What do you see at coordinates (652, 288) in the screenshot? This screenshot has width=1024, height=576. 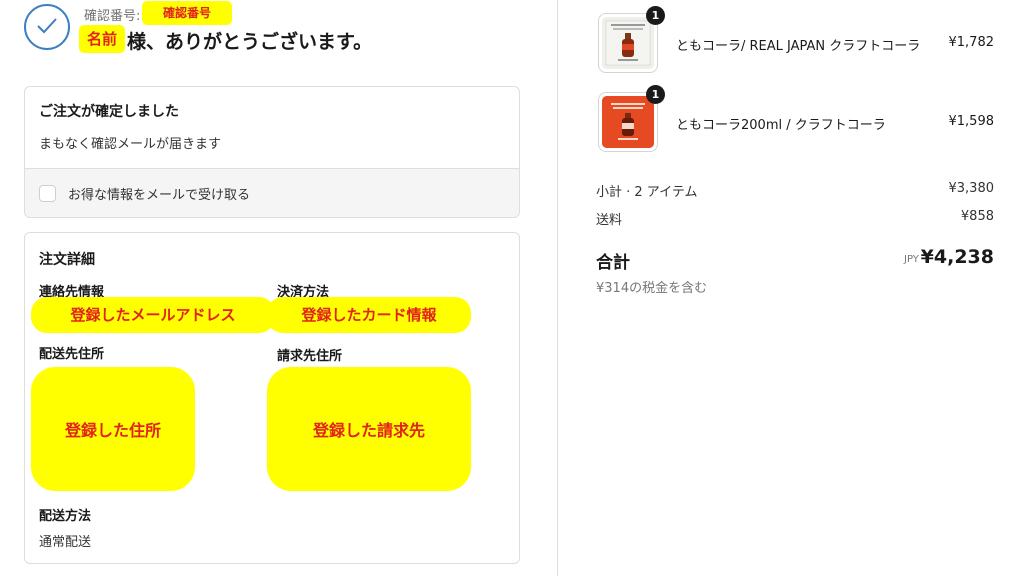 I see `tax-note: ¥314の税金を含む` at bounding box center [652, 288].